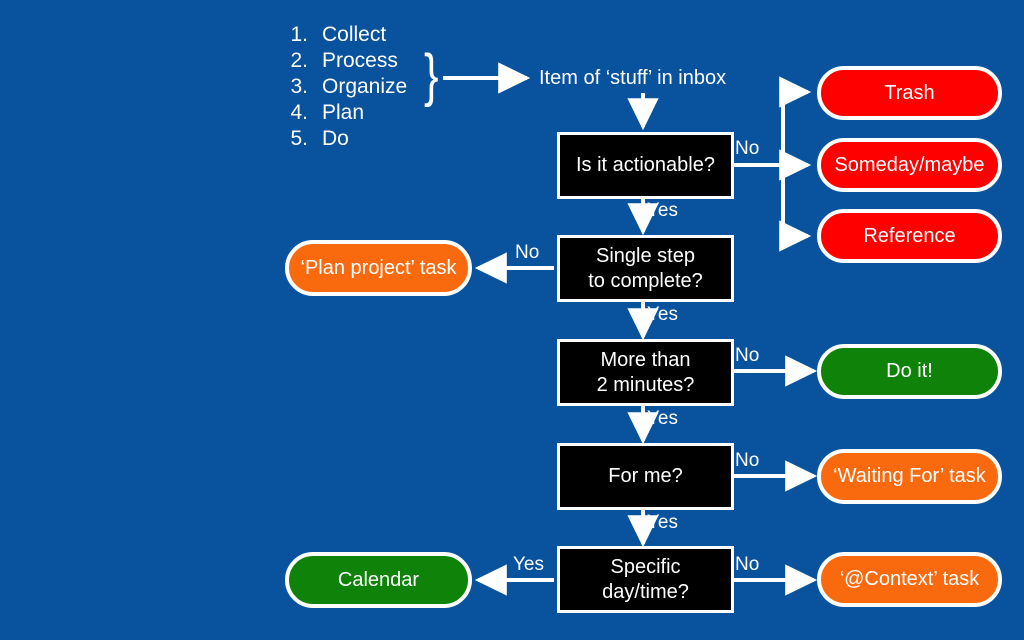 This screenshot has width=1024, height=640. I want to click on gtd-step-item: 3. Organize, so click(346, 87).